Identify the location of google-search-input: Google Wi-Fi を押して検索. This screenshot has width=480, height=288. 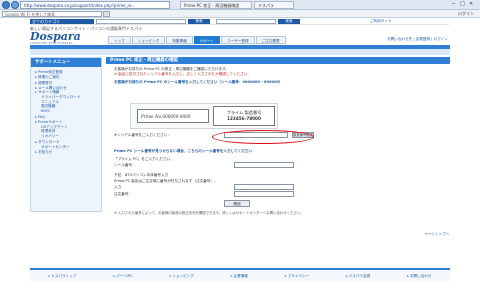
(52, 14).